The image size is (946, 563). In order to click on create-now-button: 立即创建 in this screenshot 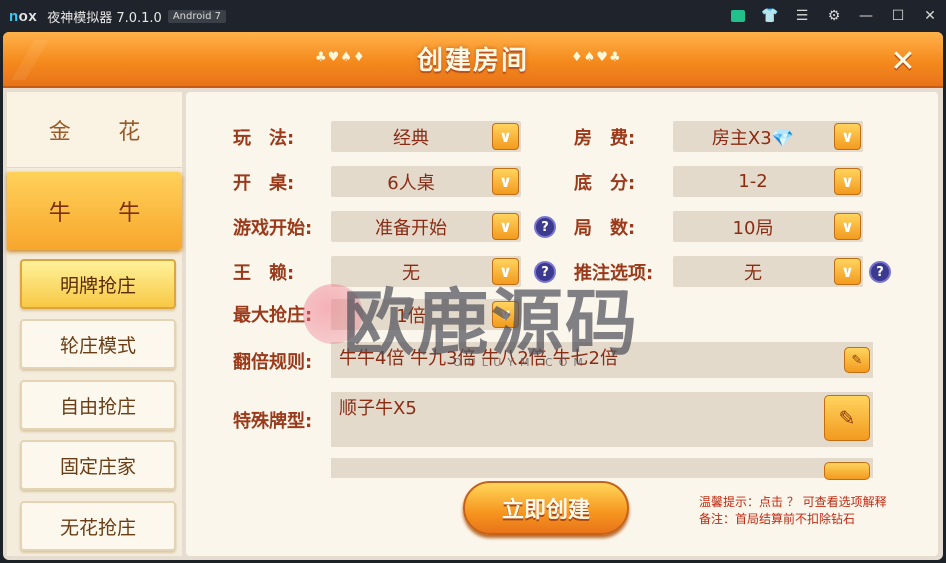, I will do `click(546, 508)`.